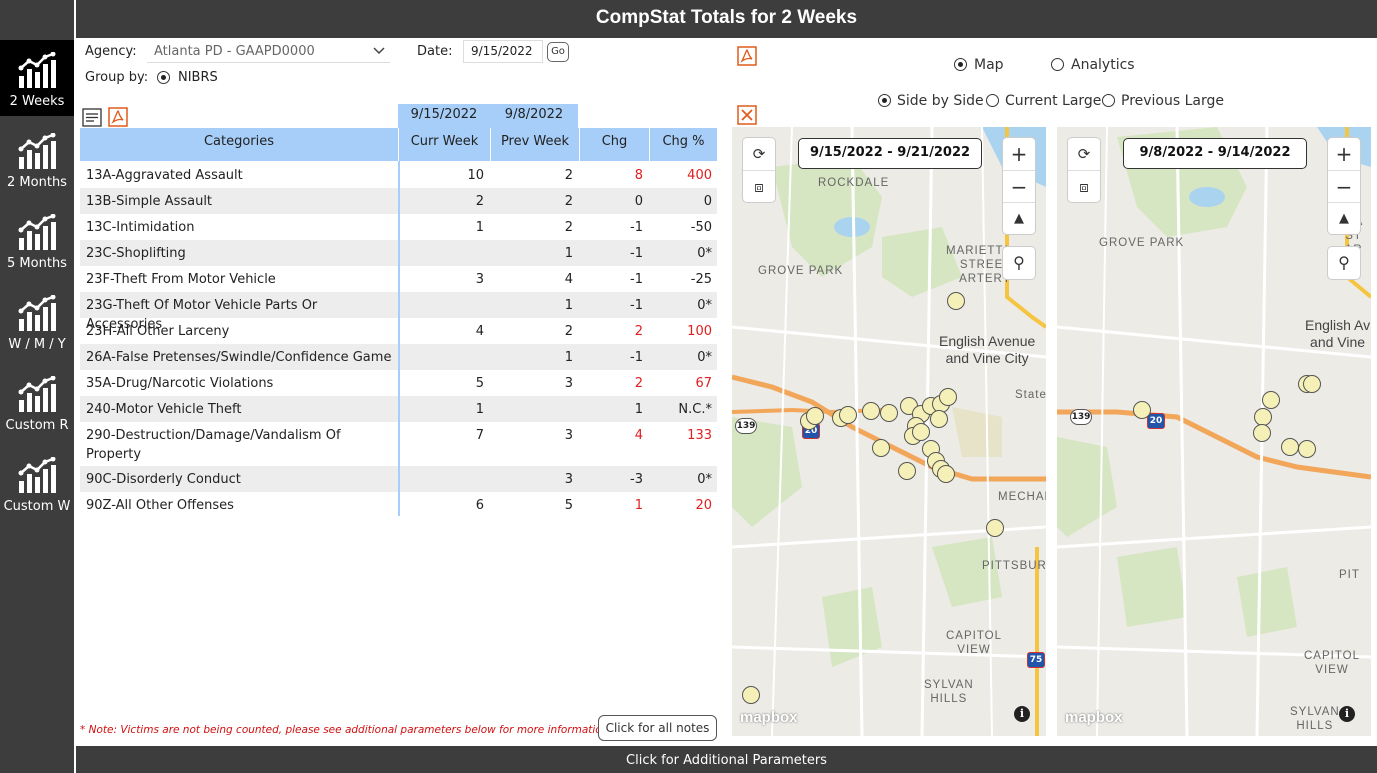  I want to click on view-analytics-label: Analytics, so click(1103, 65).